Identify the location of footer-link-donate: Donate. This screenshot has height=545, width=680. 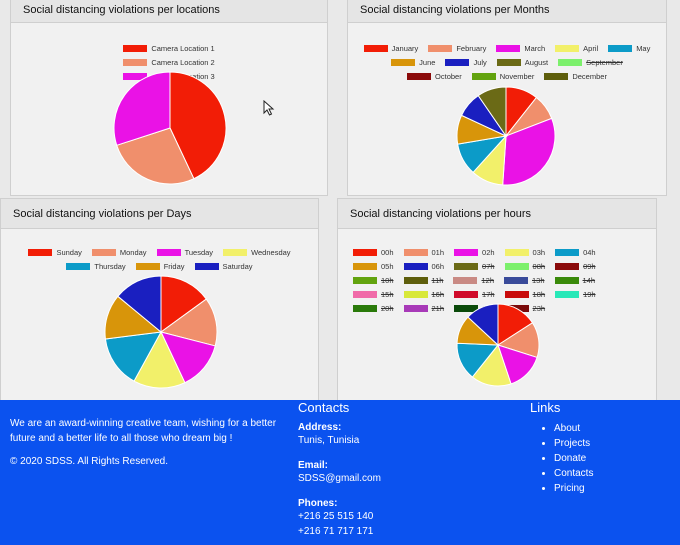
(573, 458).